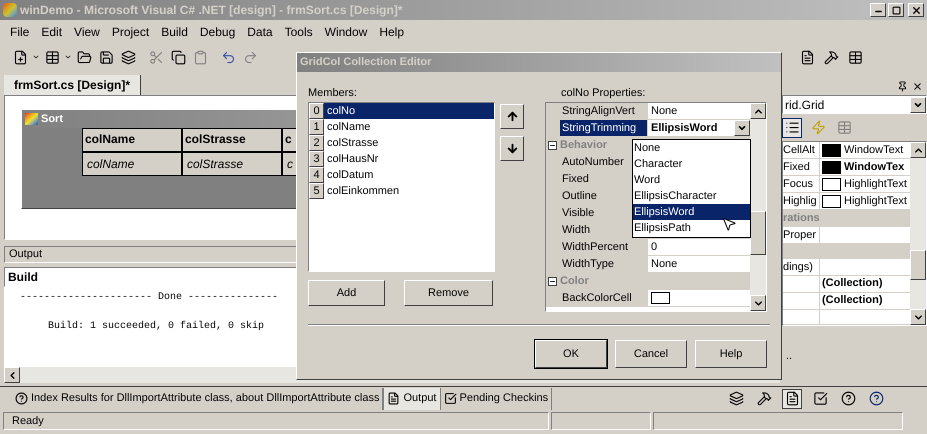  What do you see at coordinates (800, 201) in the screenshot?
I see `property-name: Highlig` at bounding box center [800, 201].